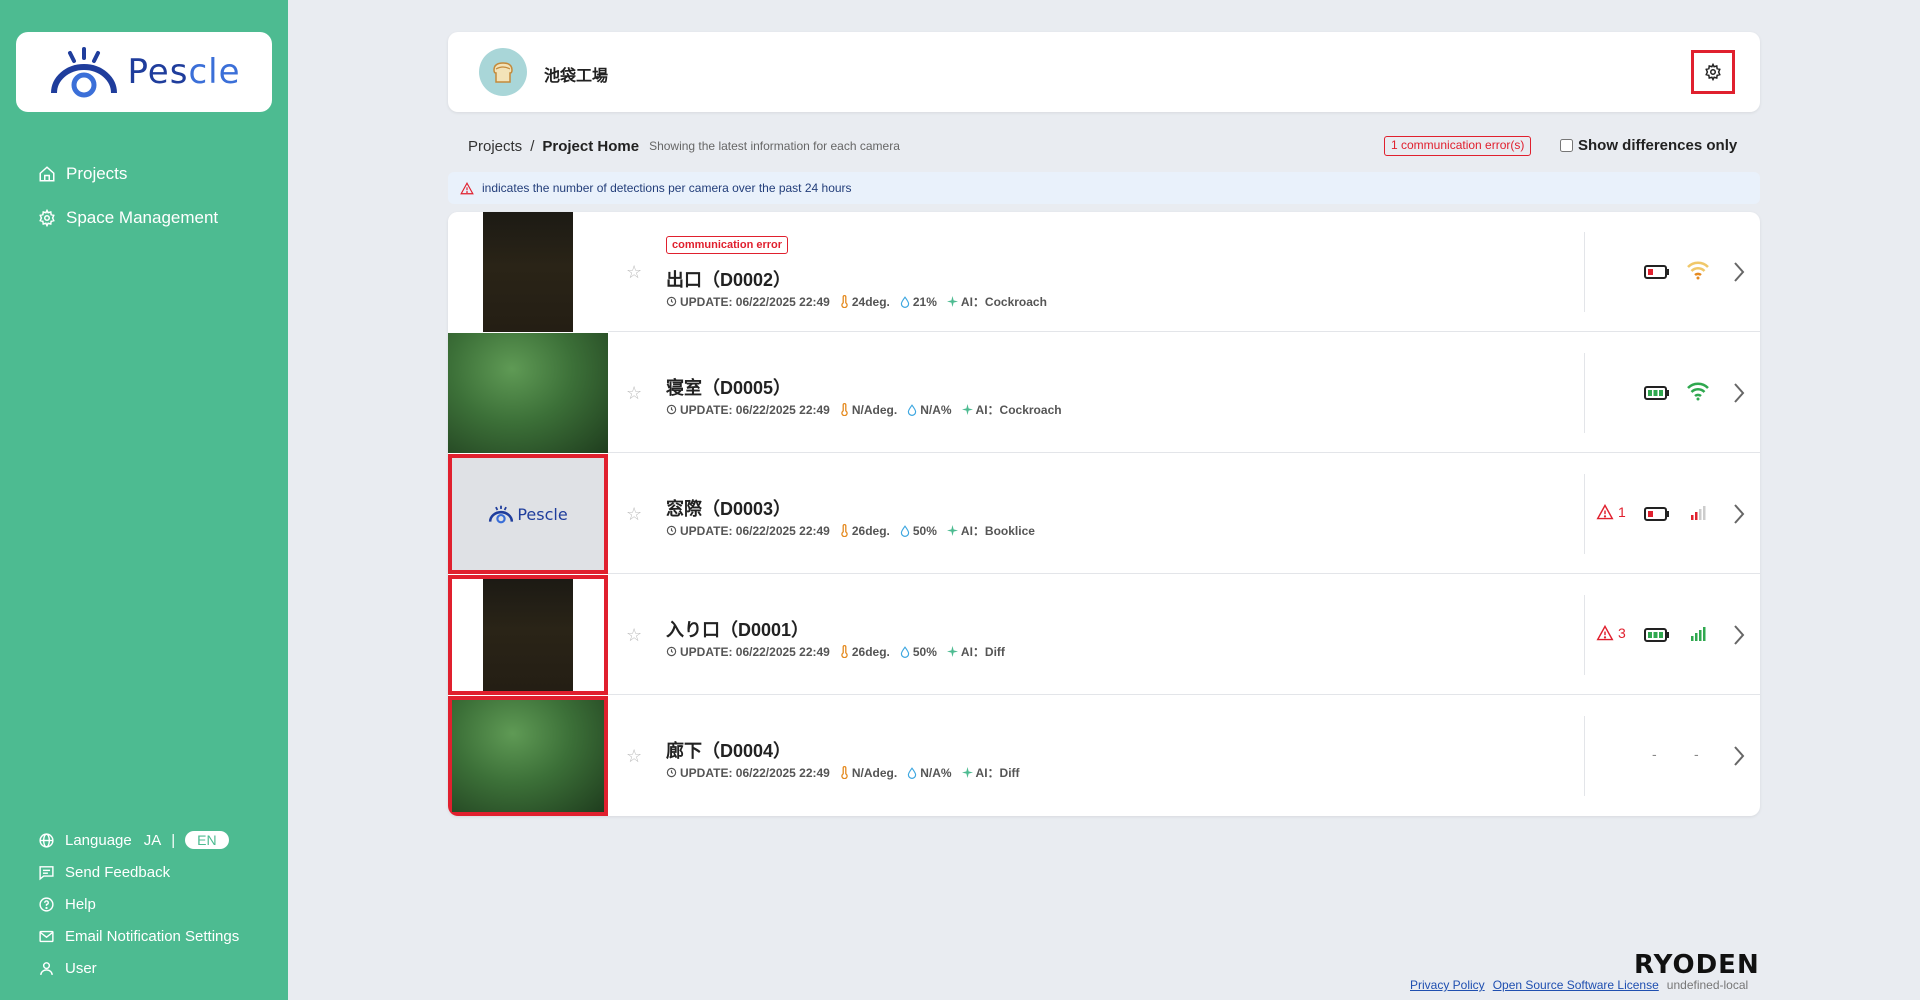 The width and height of the screenshot is (1920, 1000). What do you see at coordinates (1622, 512) in the screenshot?
I see `detection-count-value: 1` at bounding box center [1622, 512].